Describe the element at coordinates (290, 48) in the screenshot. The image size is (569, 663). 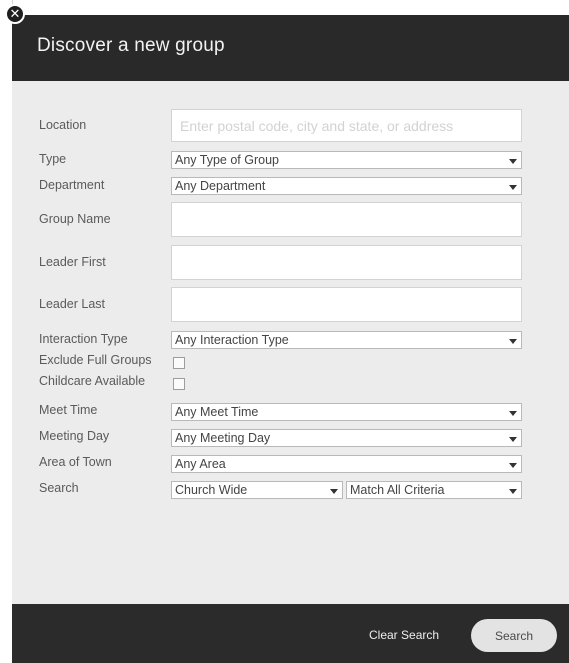
I see `dialog-header: Discover a new group` at that location.